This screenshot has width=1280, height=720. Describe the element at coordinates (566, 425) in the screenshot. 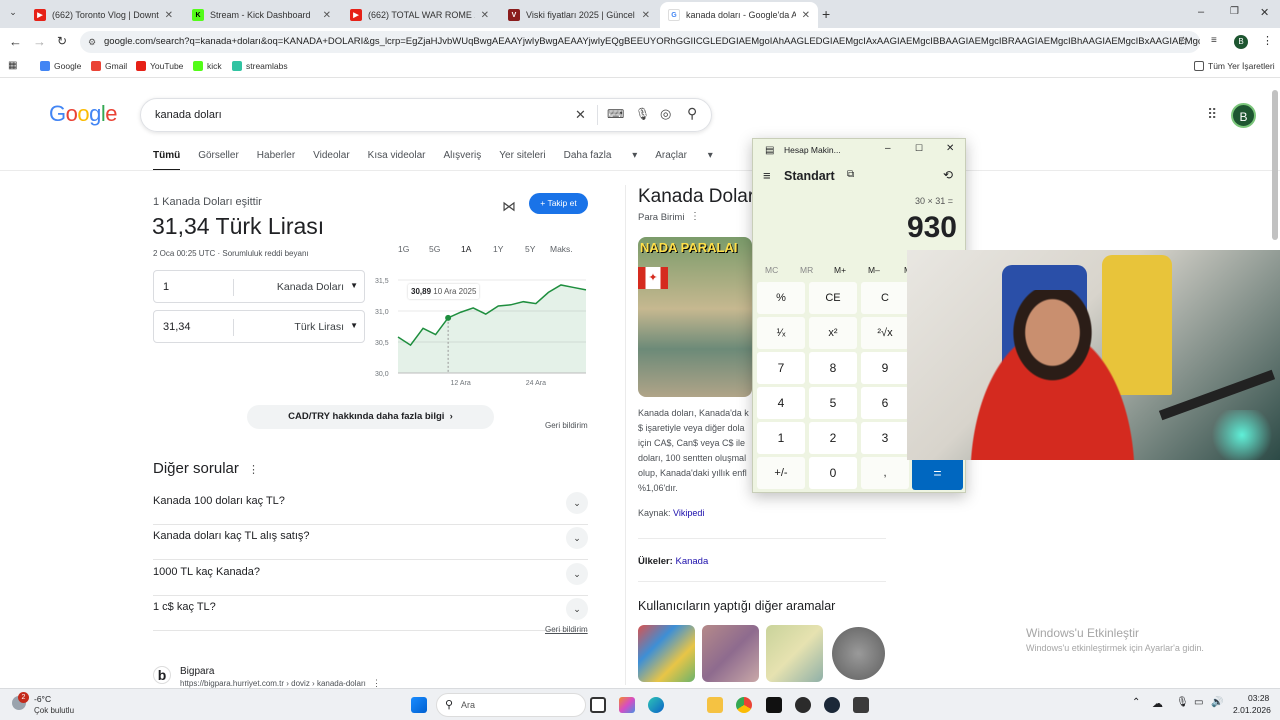

I see `feedback-link: Geri bildirim` at that location.